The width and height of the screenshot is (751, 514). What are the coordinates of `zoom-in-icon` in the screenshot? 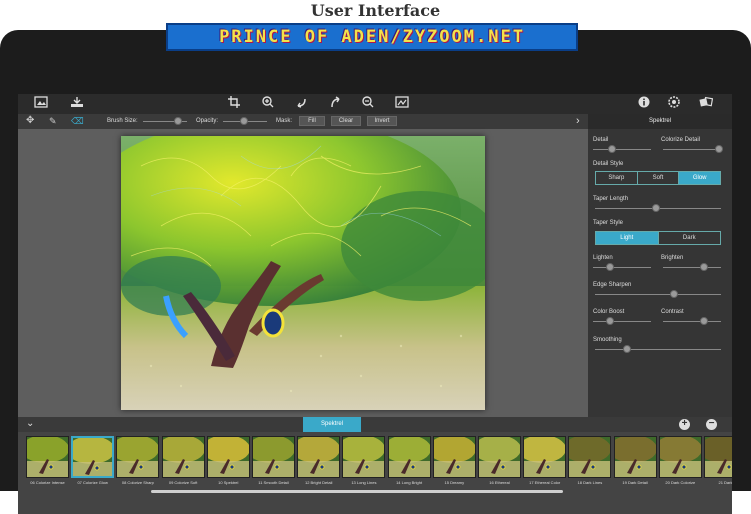 It's located at (268, 104).